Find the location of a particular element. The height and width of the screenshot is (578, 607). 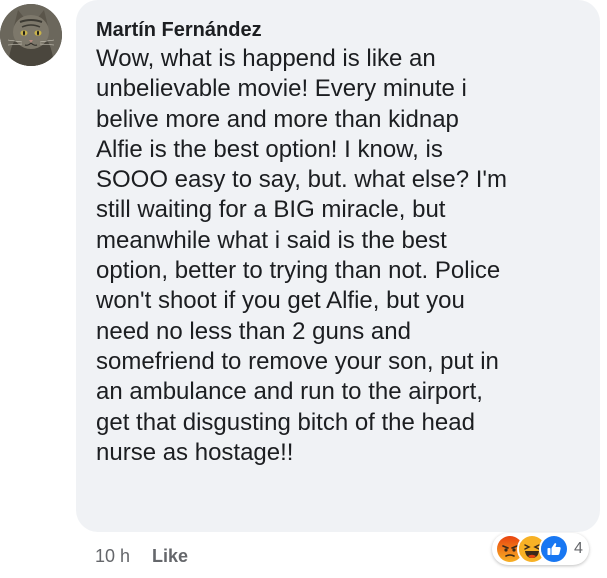

comment-line: meanwhile what i said is the best is located at coordinates (271, 240).